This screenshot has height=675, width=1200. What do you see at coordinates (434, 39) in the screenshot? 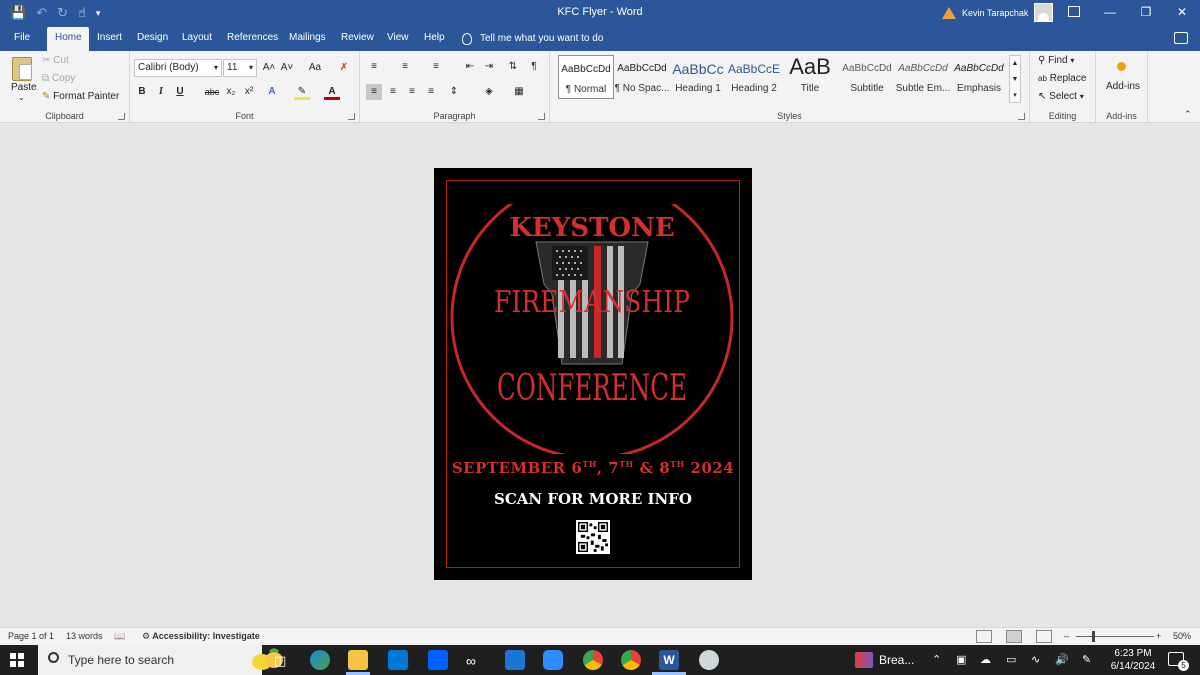
I see `tab-help: Help` at bounding box center [434, 39].